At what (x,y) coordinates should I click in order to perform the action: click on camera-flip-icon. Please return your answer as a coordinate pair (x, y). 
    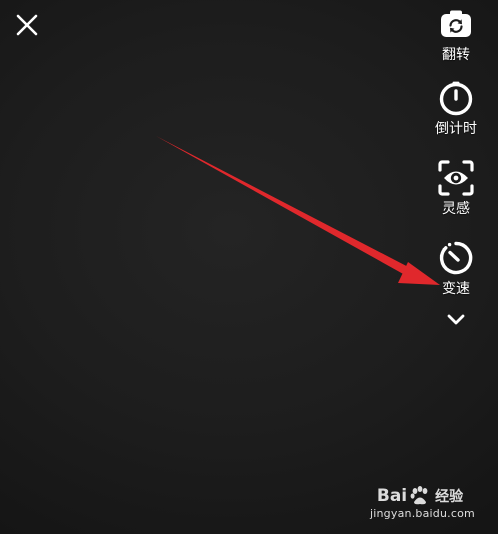
    Looking at the image, I should click on (456, 24).